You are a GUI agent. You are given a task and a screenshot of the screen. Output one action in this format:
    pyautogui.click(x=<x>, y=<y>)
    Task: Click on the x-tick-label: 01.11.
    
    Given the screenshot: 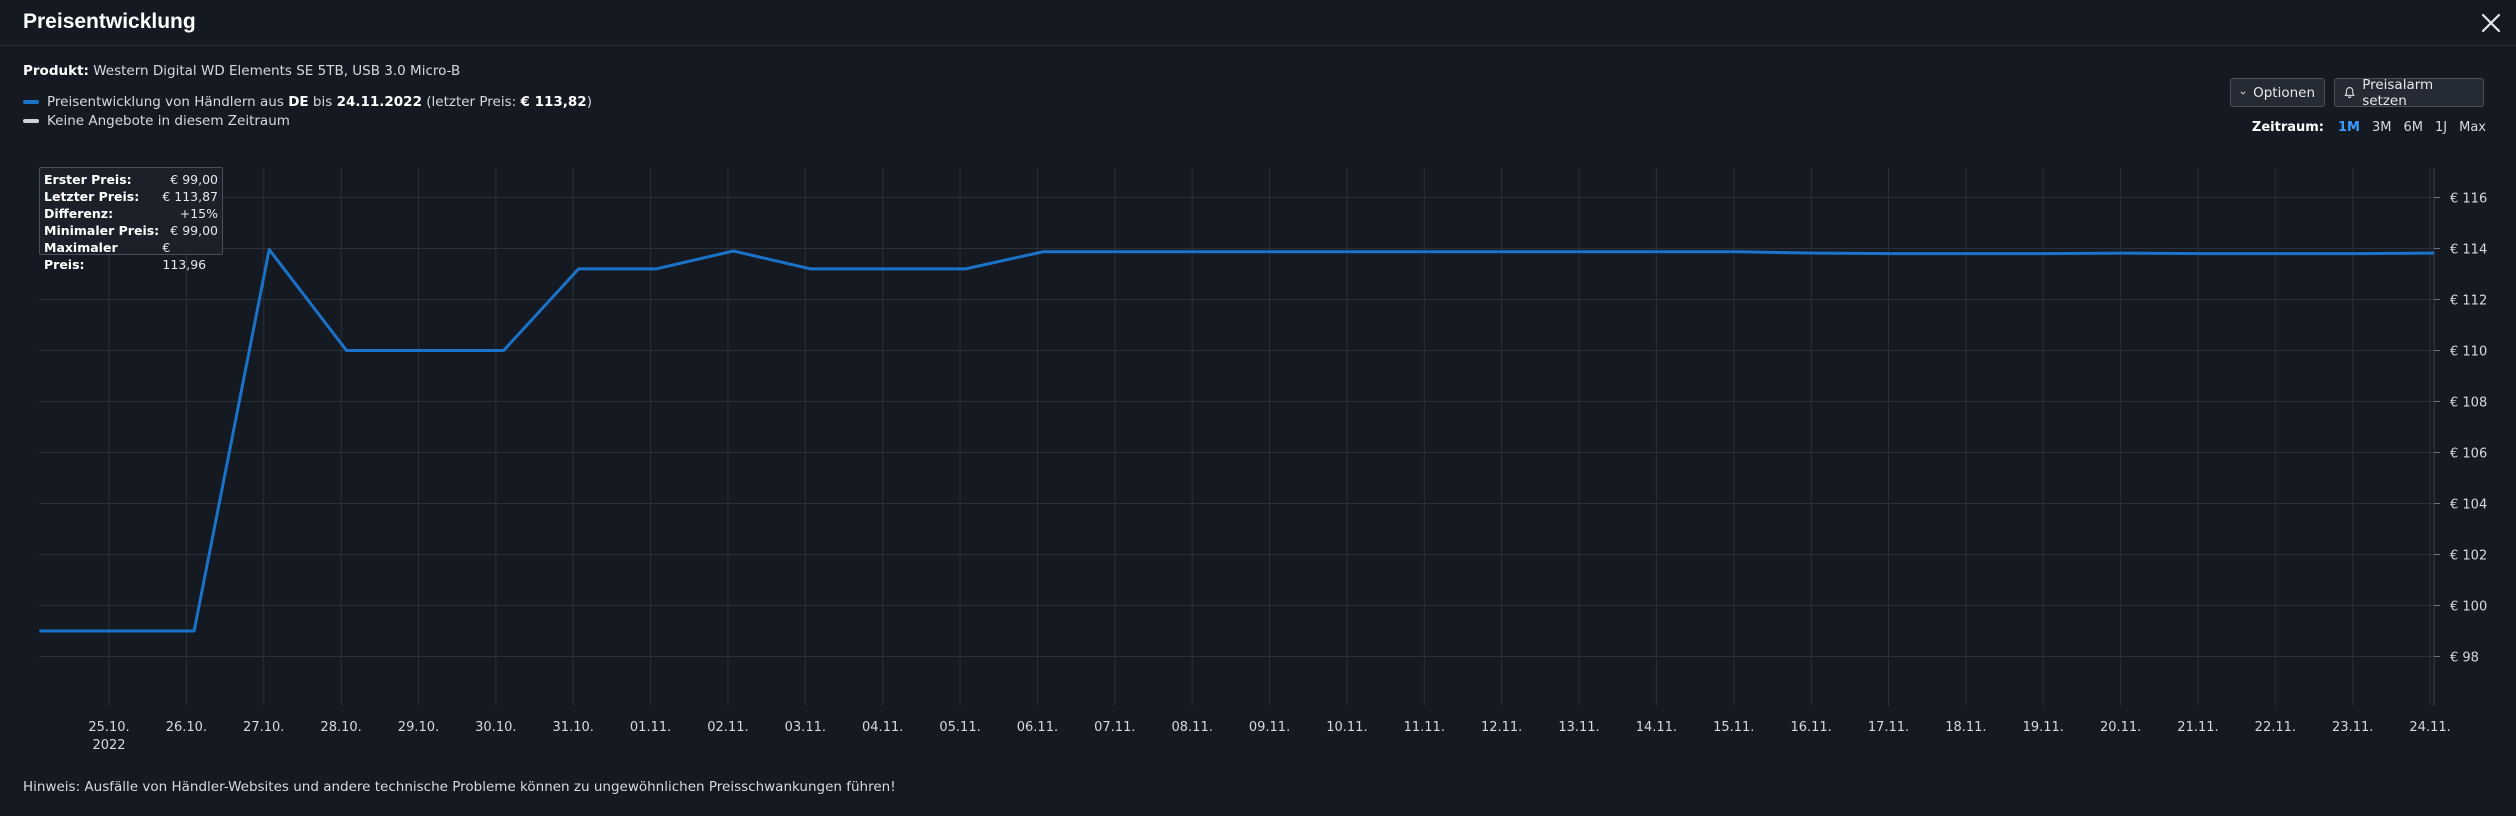 What is the action you would take?
    pyautogui.click(x=650, y=727)
    